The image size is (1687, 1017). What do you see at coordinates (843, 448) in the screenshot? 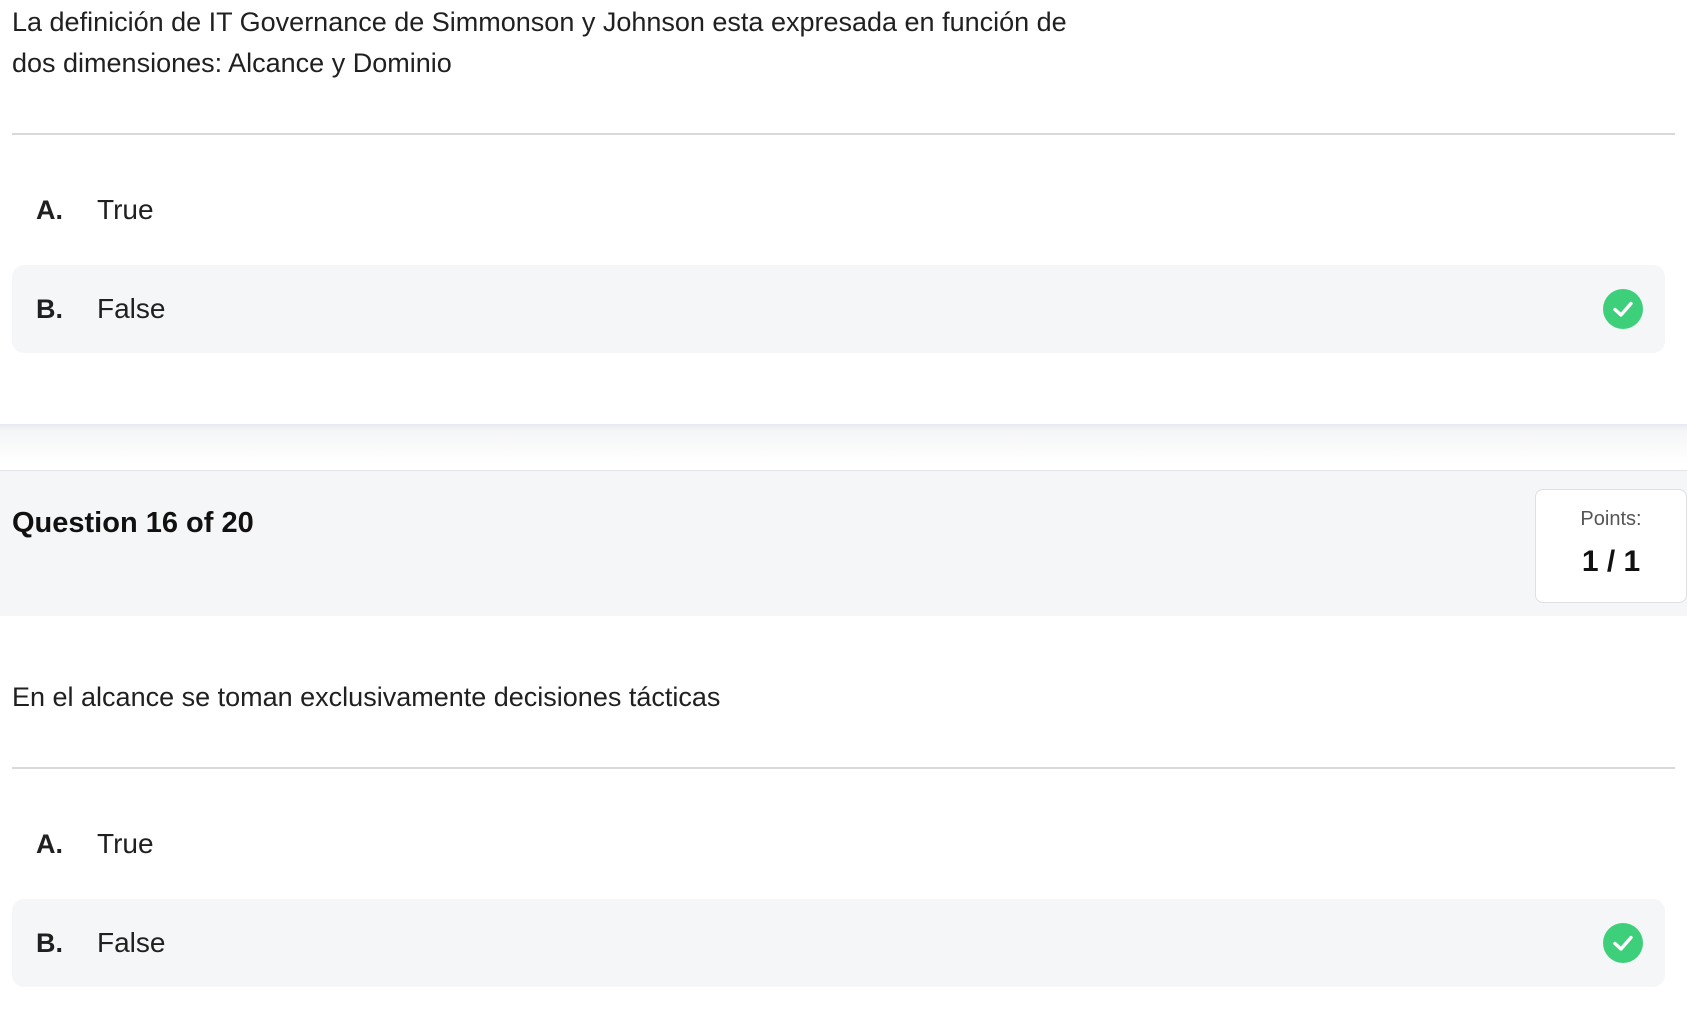
I see `card-separator` at bounding box center [843, 448].